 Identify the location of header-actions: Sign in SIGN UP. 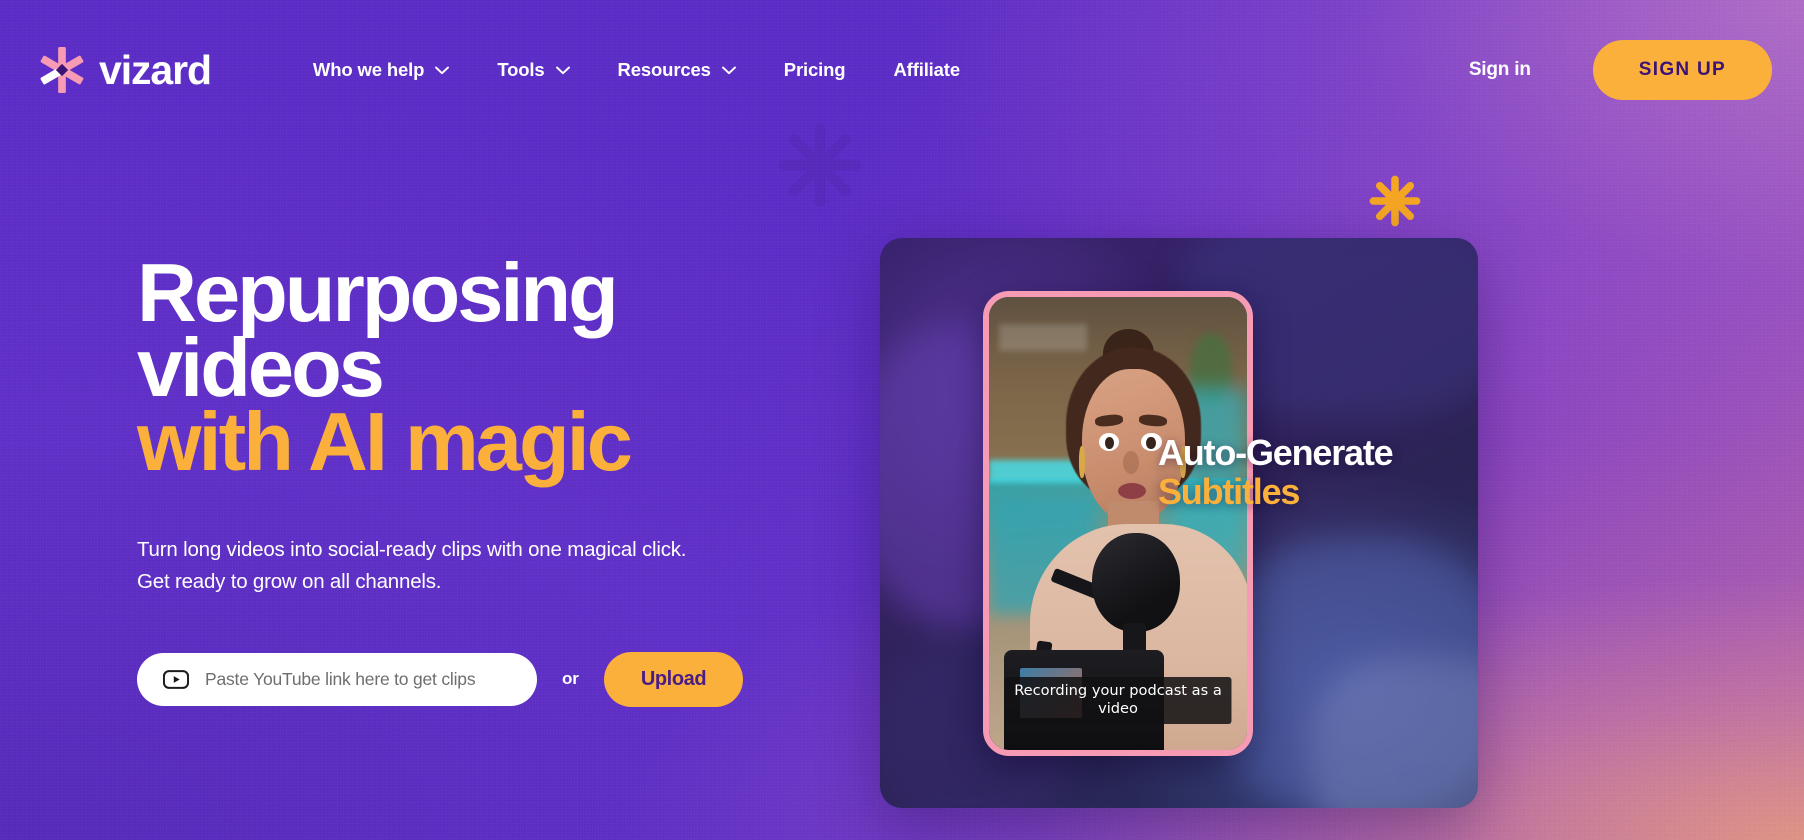
(1620, 70).